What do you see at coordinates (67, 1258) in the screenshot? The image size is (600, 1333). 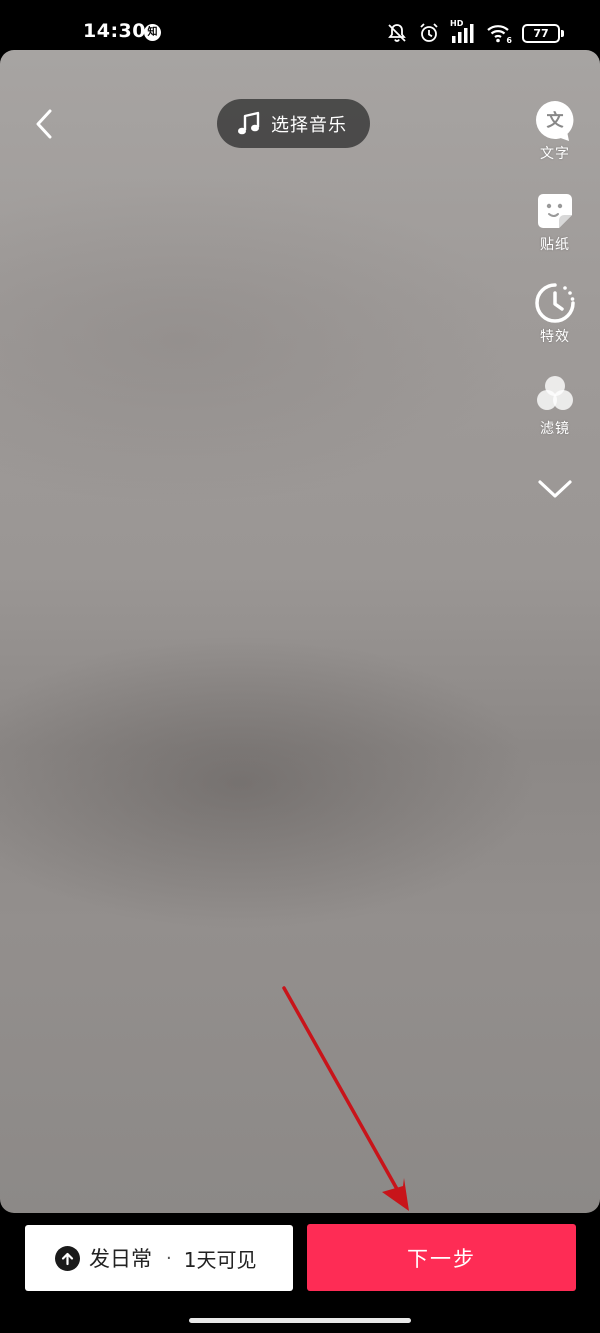 I see `upload-arrow-icon` at bounding box center [67, 1258].